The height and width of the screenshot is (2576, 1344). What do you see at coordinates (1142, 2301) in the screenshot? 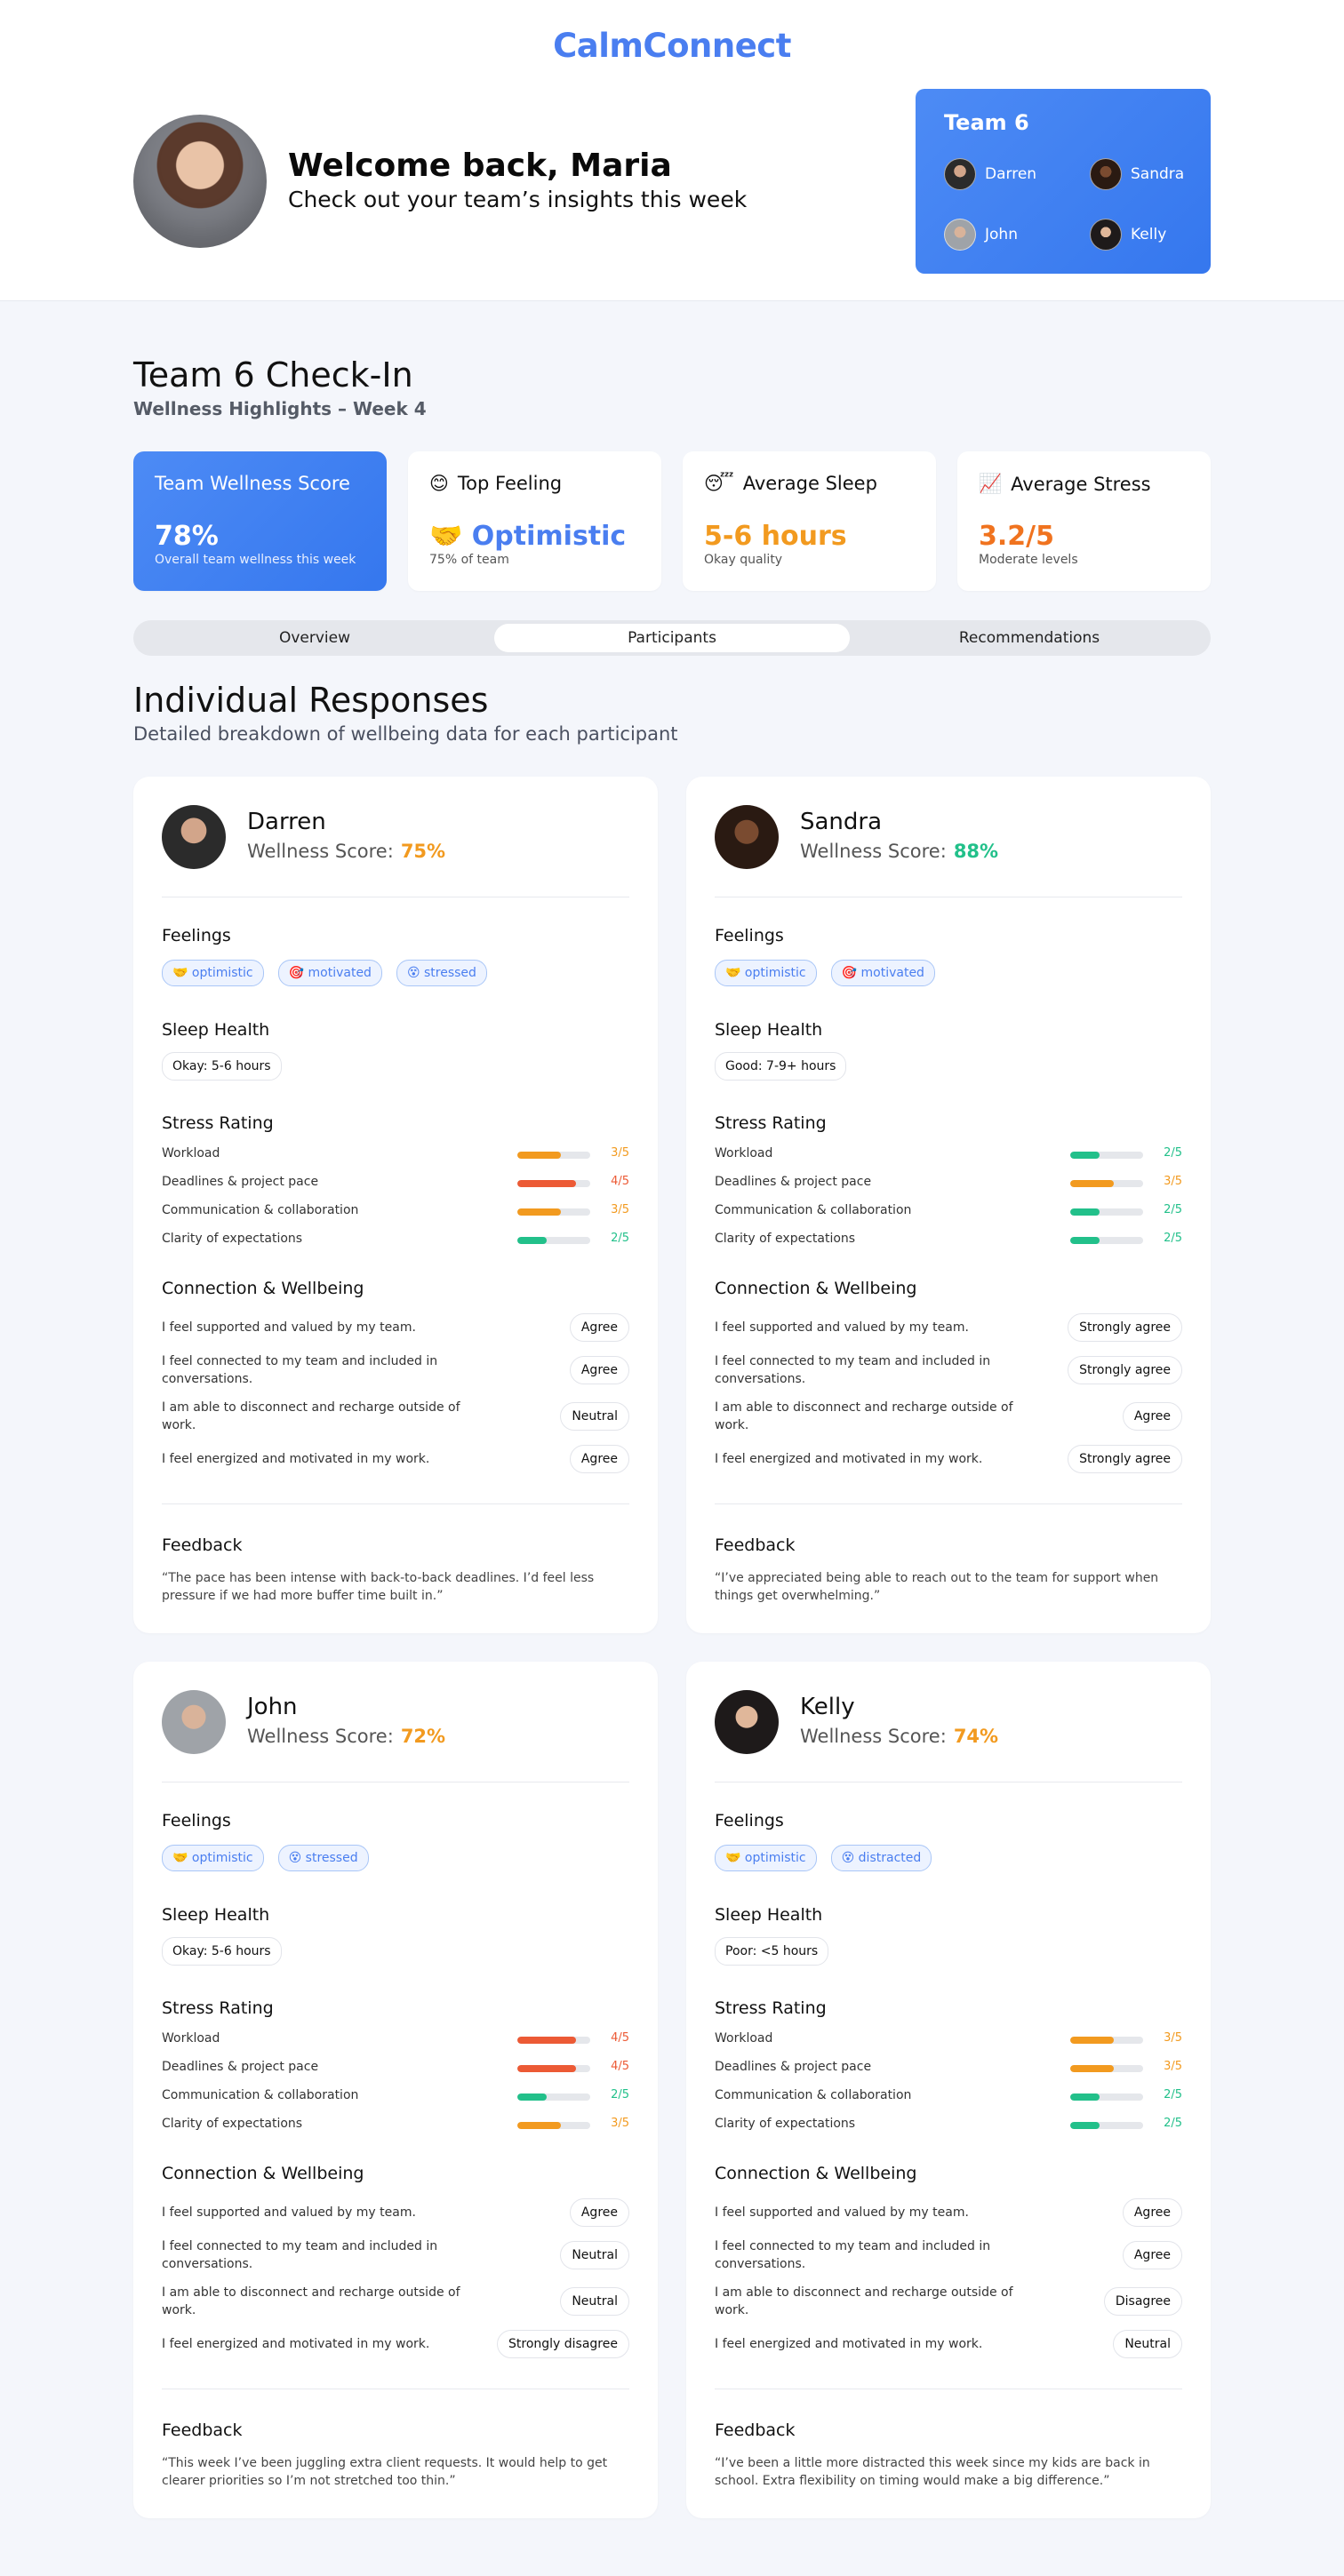
I see `answer-badge: Disagree` at bounding box center [1142, 2301].